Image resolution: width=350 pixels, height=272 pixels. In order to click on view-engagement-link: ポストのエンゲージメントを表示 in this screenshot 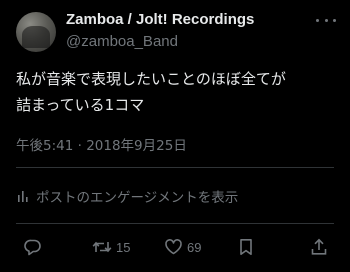, I will do `click(127, 196)`.